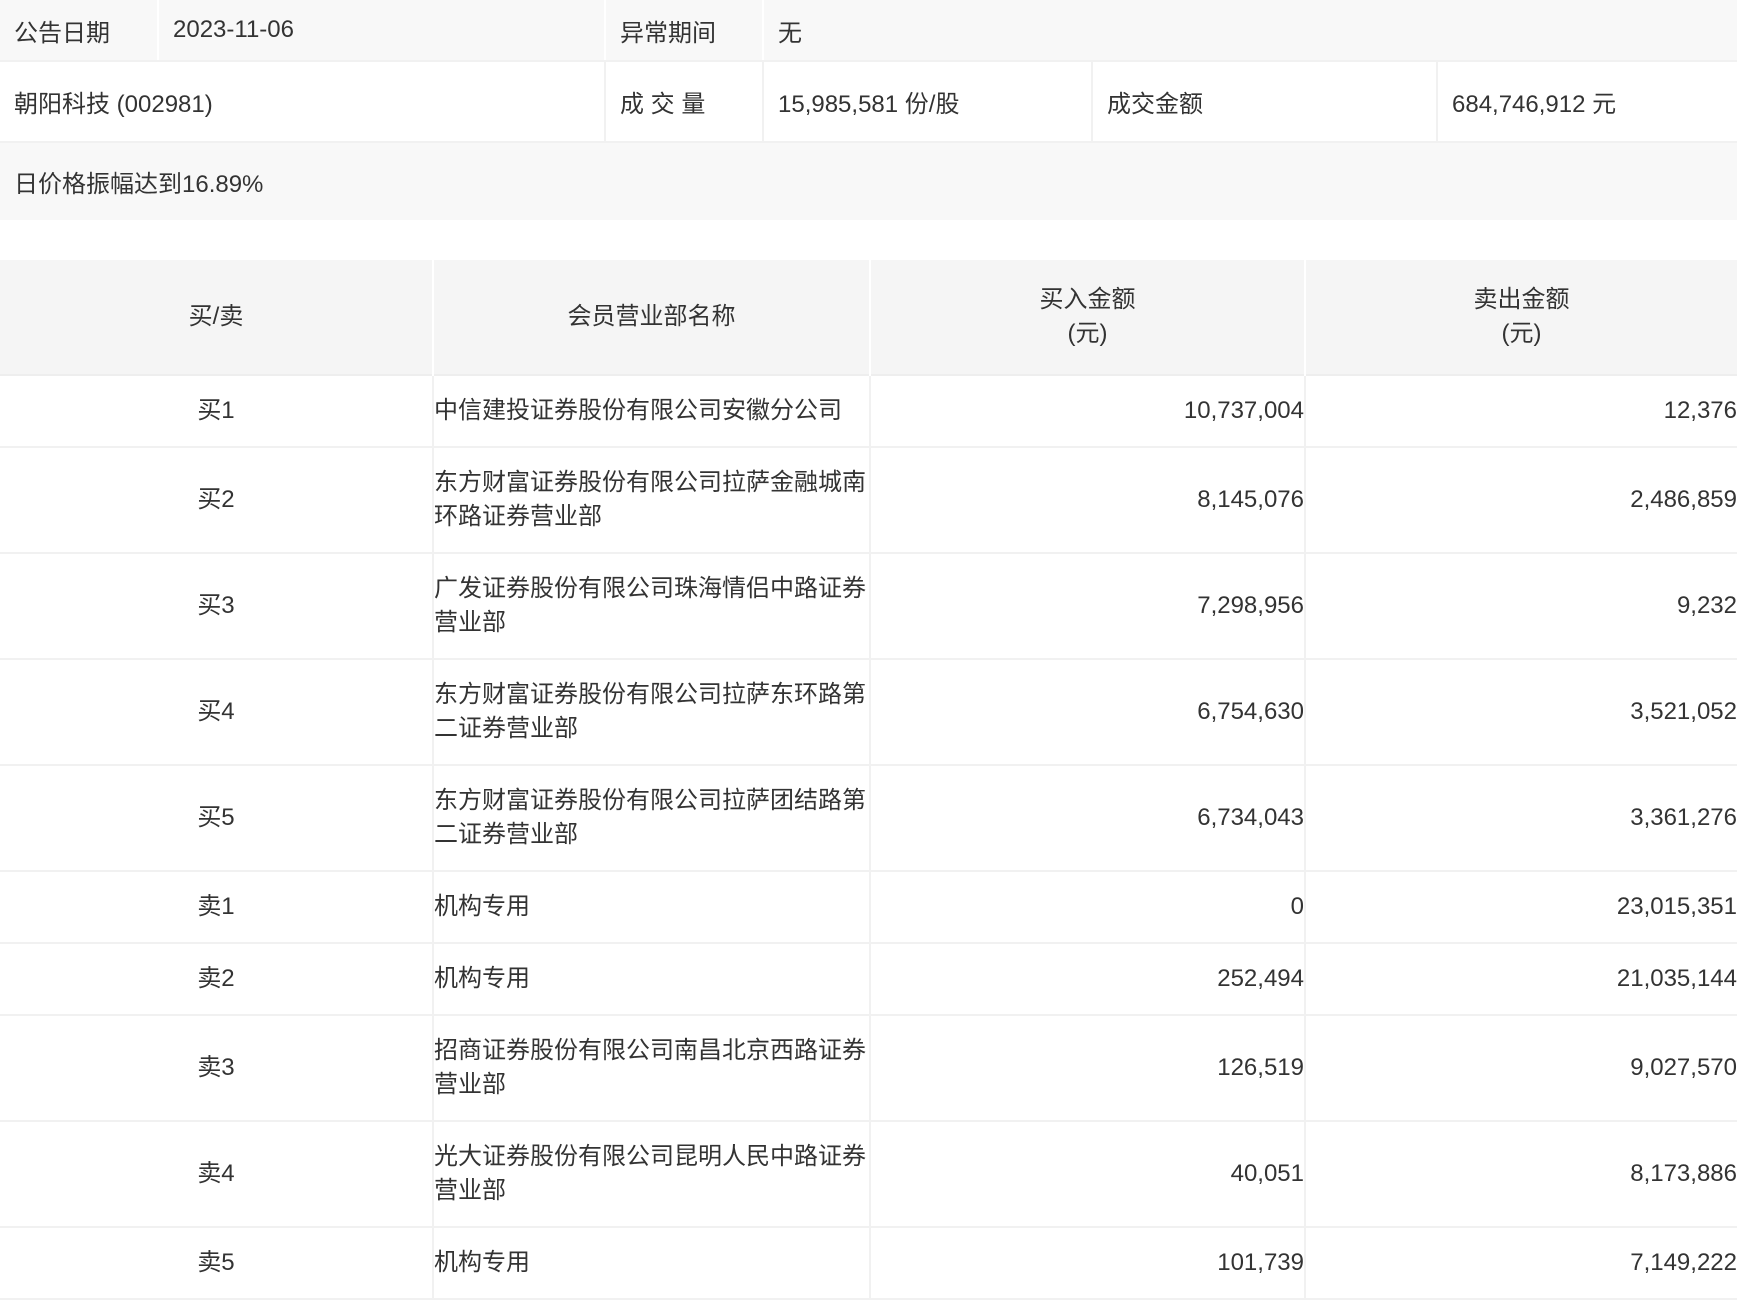  I want to click on sell-amount-cell: 8,173,886, so click(1520, 1174).